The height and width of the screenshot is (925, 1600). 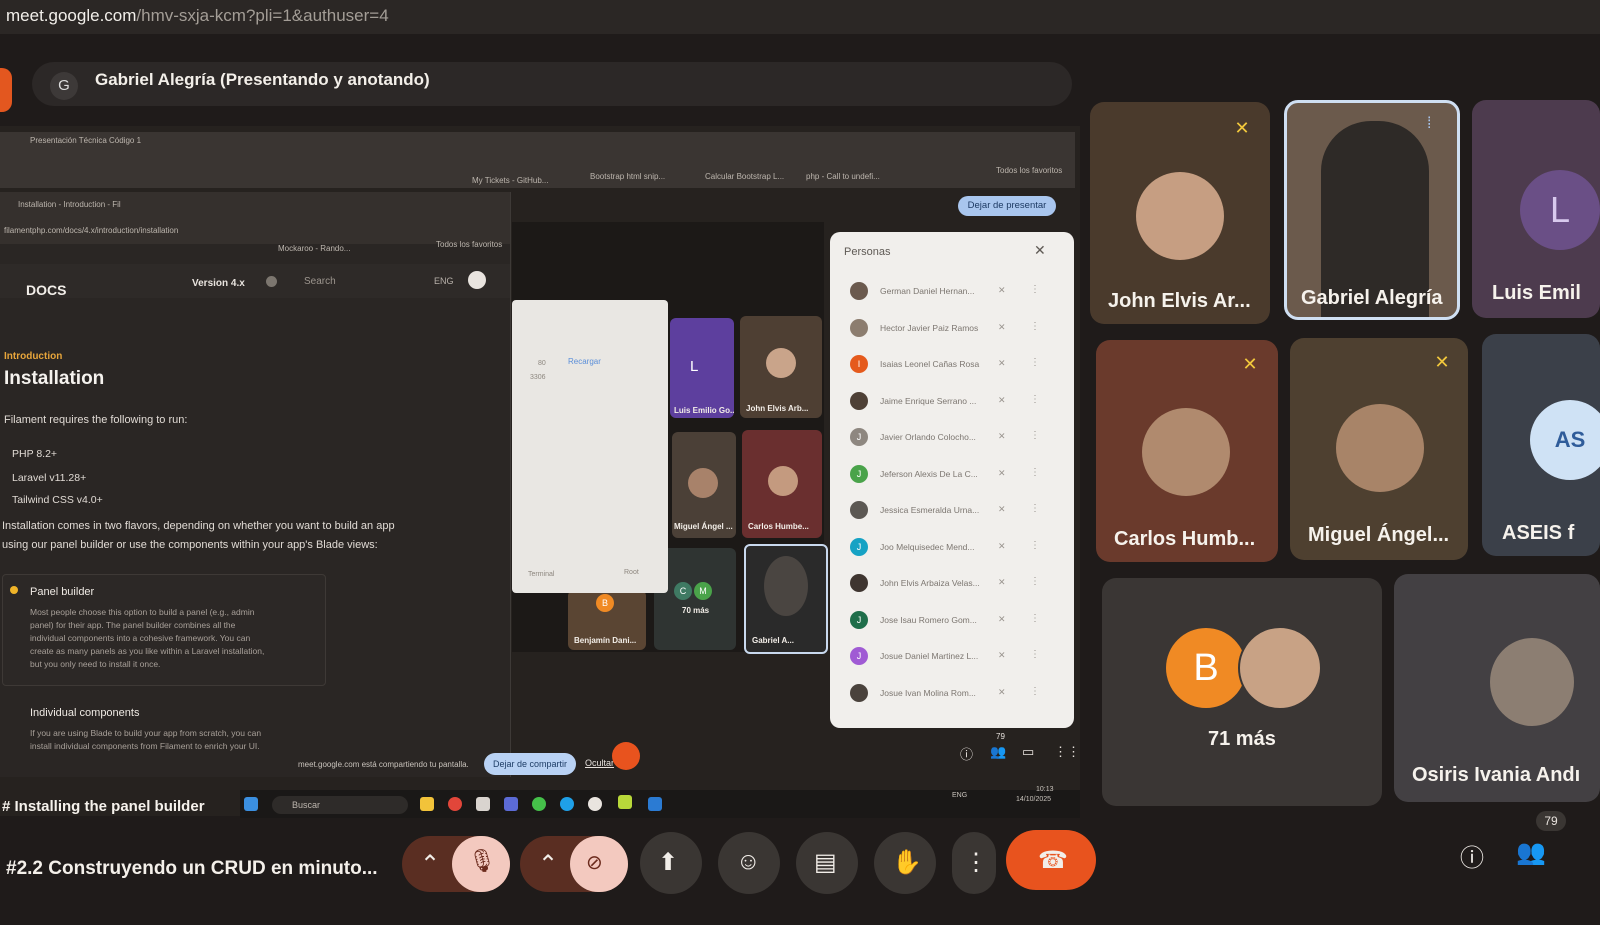 I want to click on participant-tile-gabriel: ⁞ Gabriel Alegría, so click(x=1372, y=210).